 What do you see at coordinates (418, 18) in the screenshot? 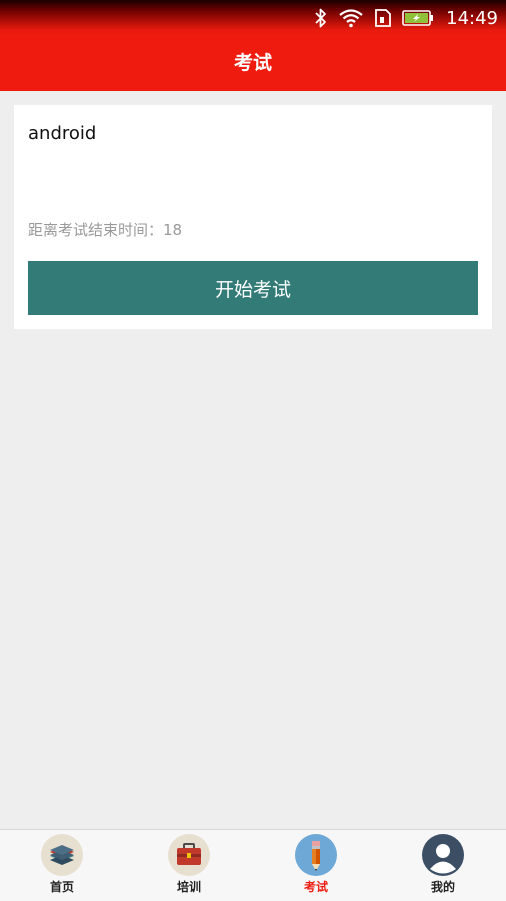
I see `battery-charging-icon` at bounding box center [418, 18].